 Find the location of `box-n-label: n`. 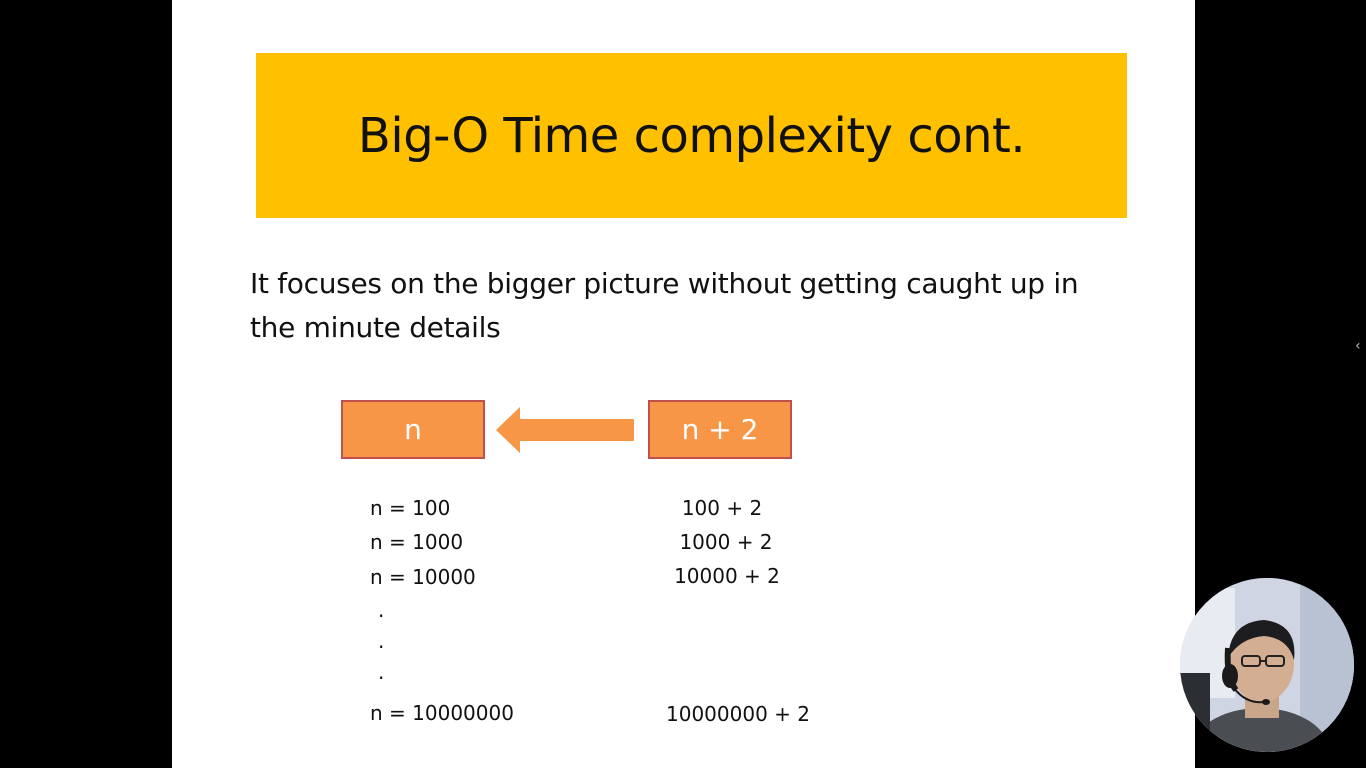

box-n-label: n is located at coordinates (413, 429).